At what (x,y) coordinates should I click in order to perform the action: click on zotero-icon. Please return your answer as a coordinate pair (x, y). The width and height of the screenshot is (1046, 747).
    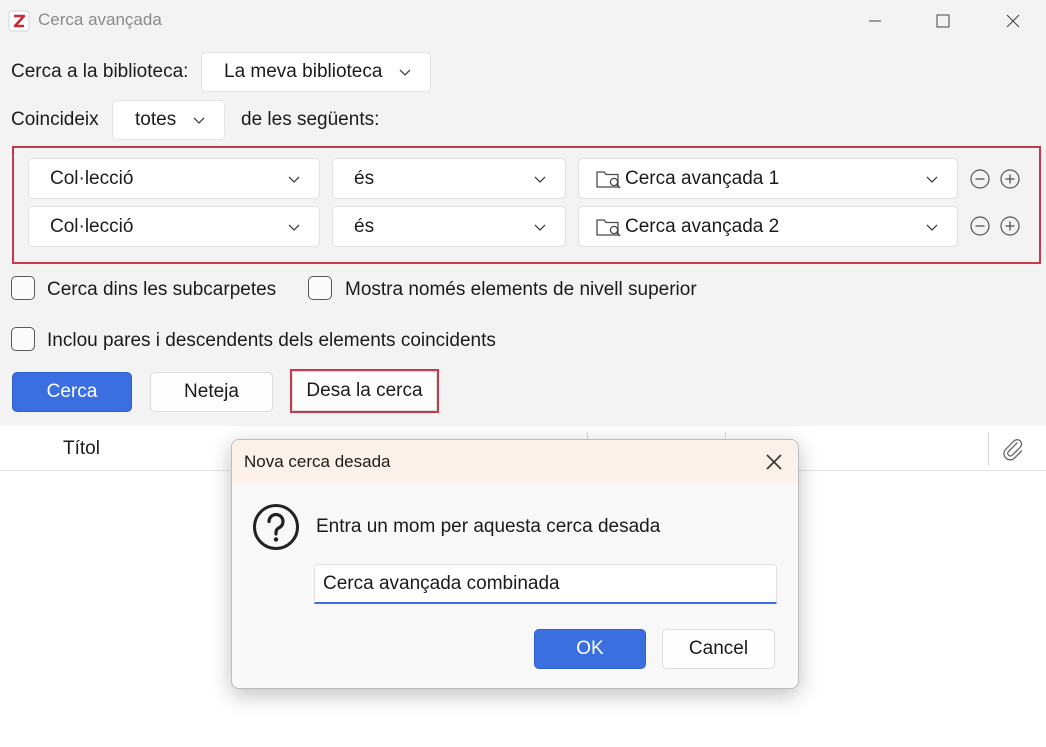
    Looking at the image, I should click on (19, 21).